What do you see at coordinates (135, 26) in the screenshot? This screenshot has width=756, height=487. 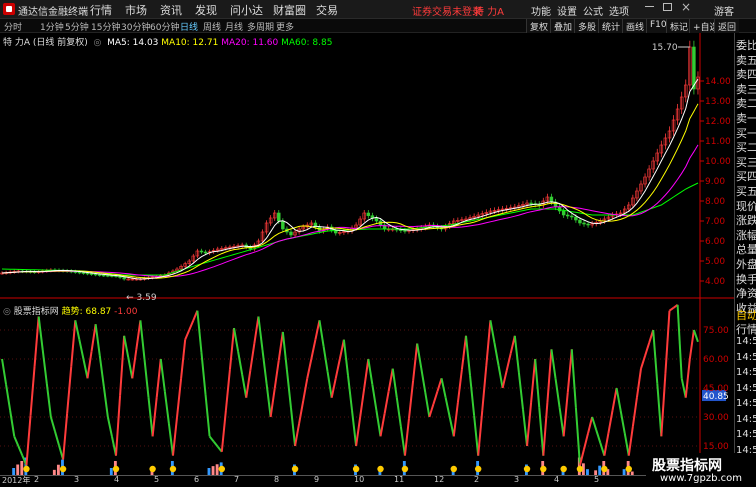 I see `period-30min: 30分钟` at bounding box center [135, 26].